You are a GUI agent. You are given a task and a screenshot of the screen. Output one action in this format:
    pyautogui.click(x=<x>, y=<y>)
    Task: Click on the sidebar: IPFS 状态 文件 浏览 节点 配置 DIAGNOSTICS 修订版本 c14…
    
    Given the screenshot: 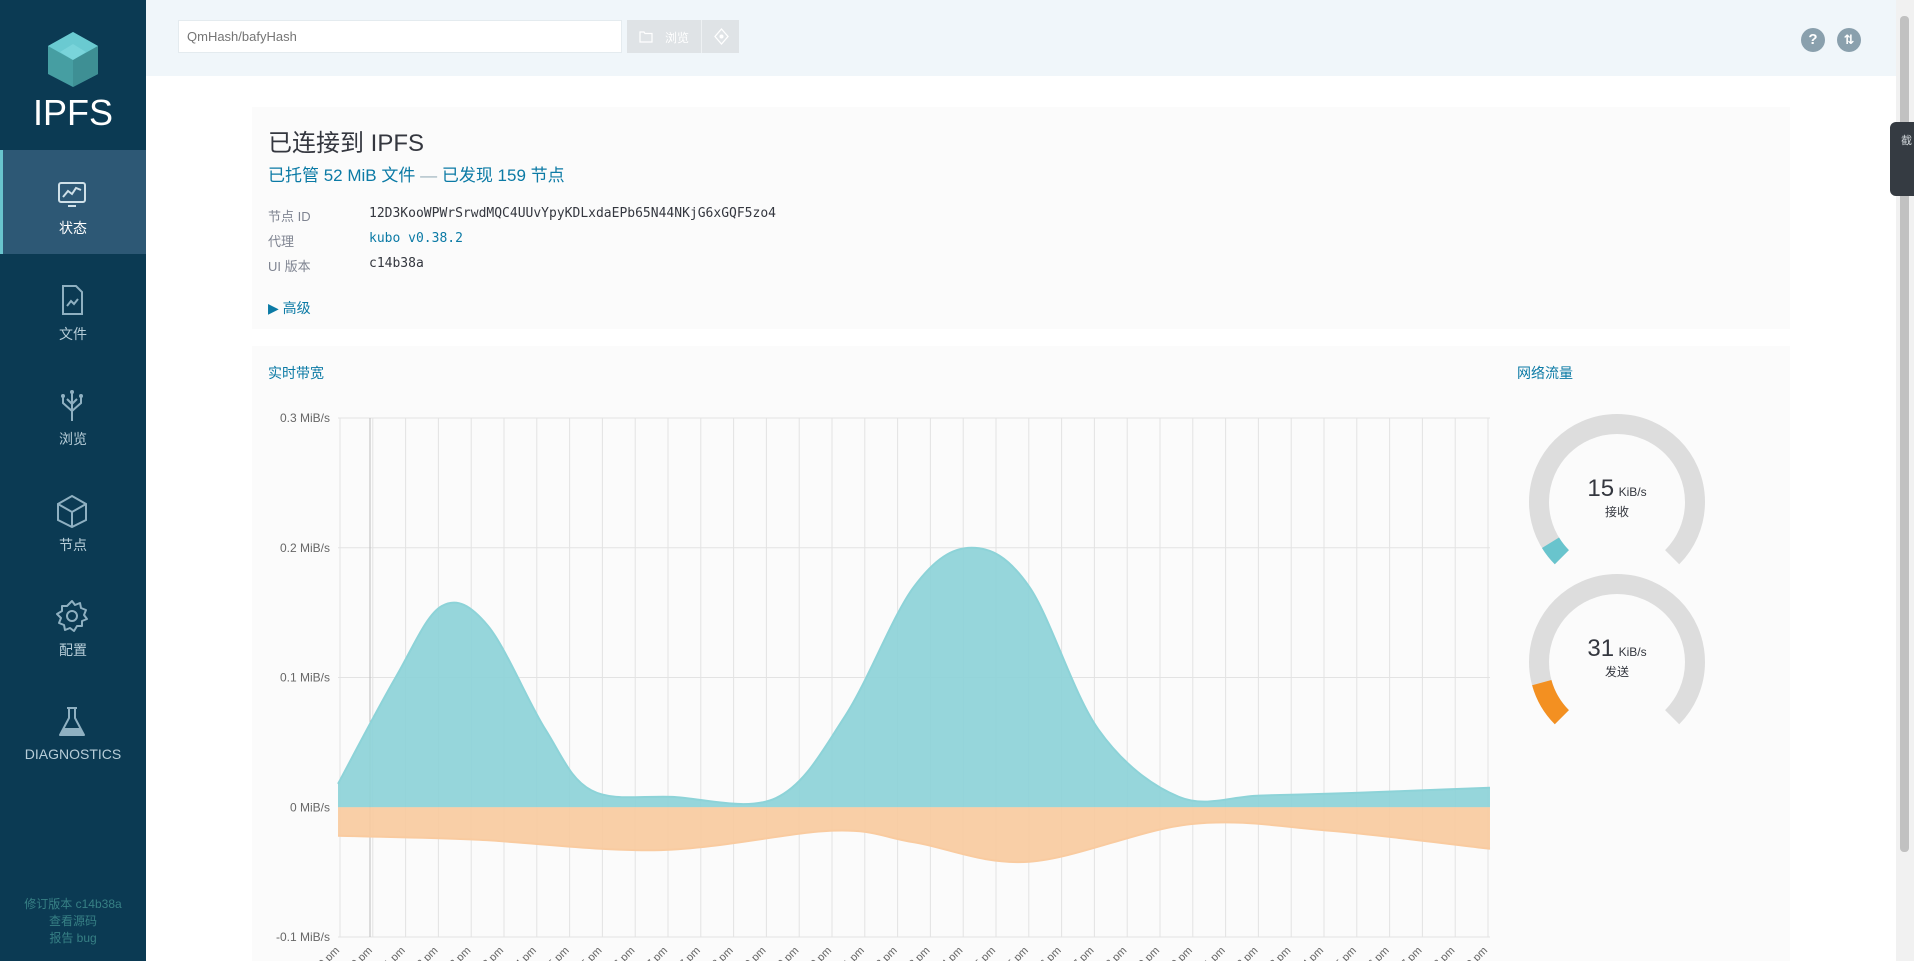 What is the action you would take?
    pyautogui.click(x=73, y=480)
    